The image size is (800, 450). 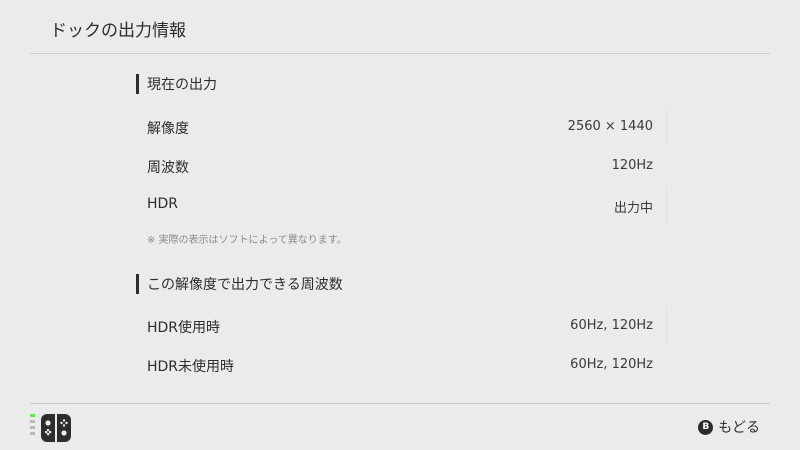 What do you see at coordinates (610, 126) in the screenshot?
I see `row-value: 2560 × 1440` at bounding box center [610, 126].